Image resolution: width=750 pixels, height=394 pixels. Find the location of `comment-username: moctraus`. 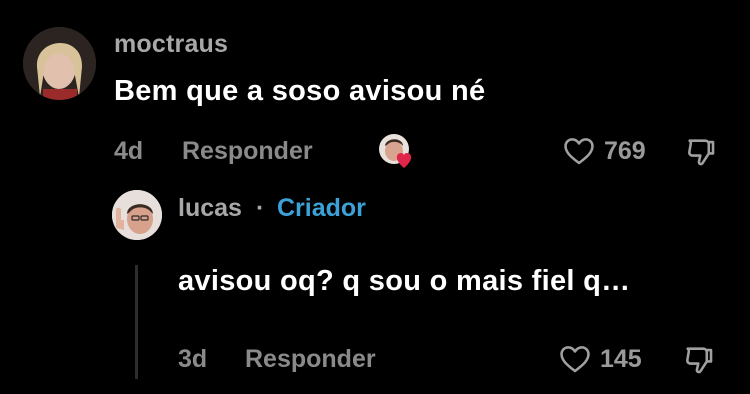

comment-username: moctraus is located at coordinates (171, 44).